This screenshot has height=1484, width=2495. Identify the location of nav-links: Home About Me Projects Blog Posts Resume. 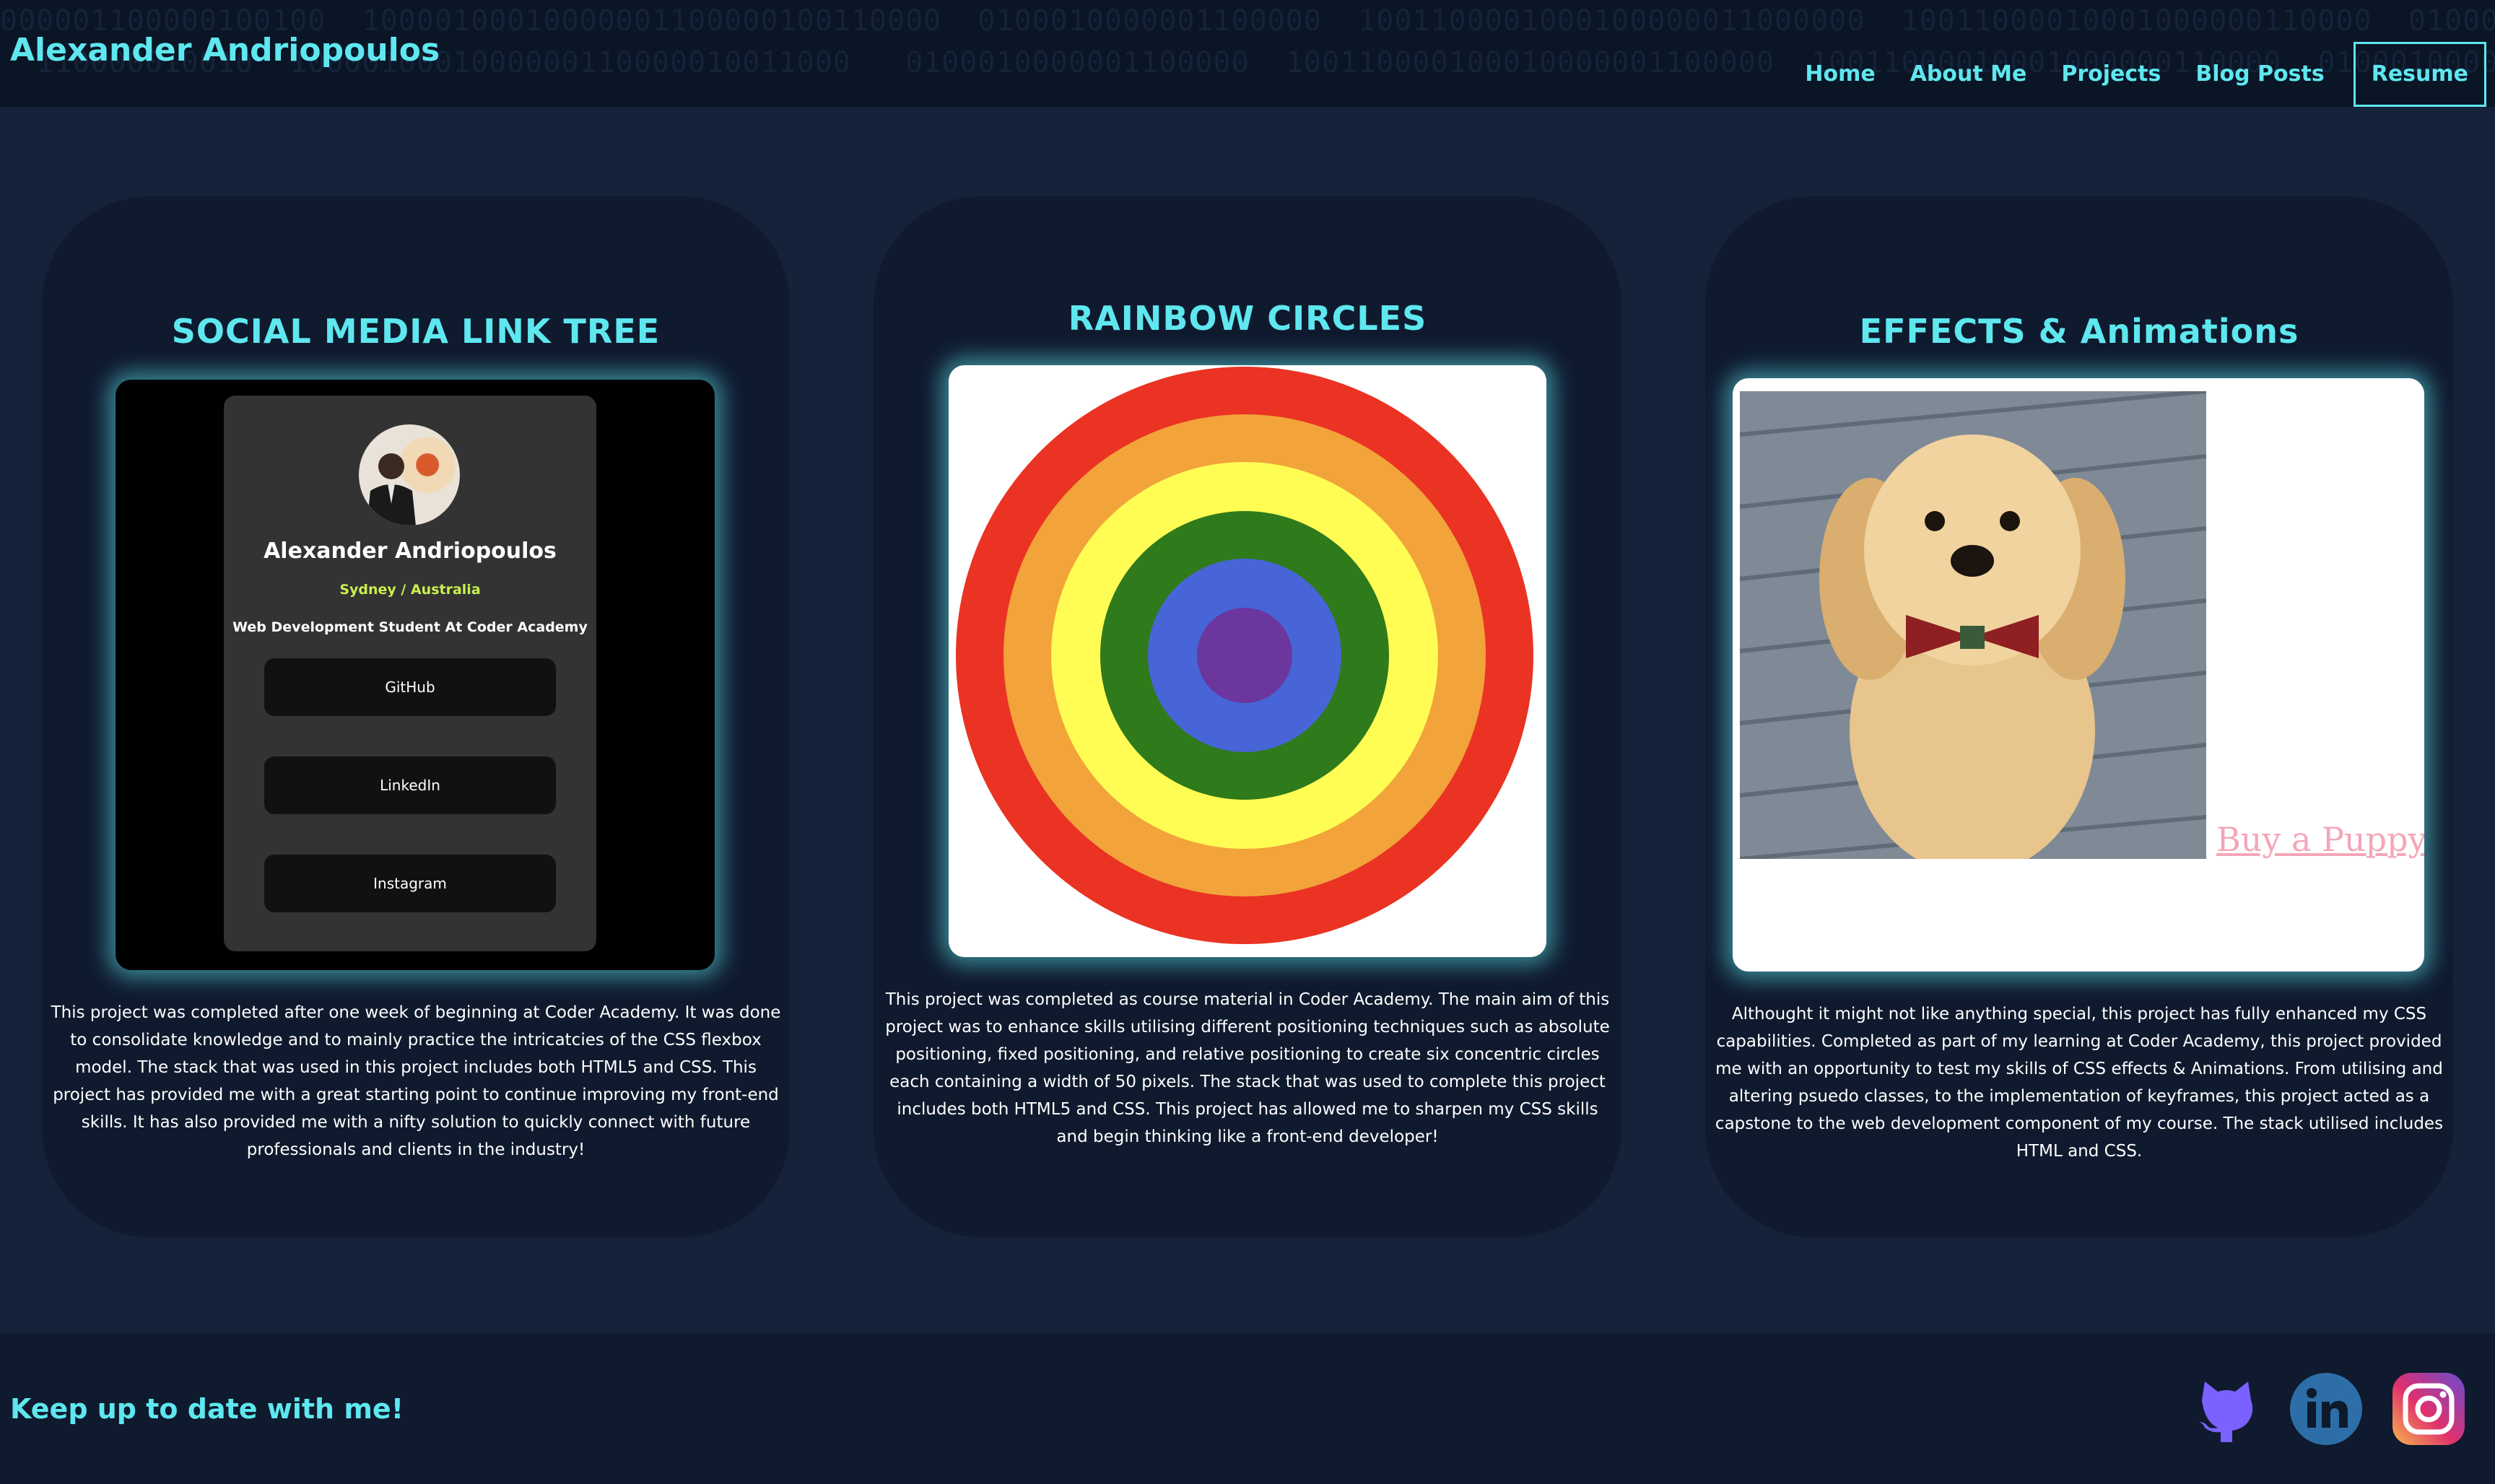
(2145, 74).